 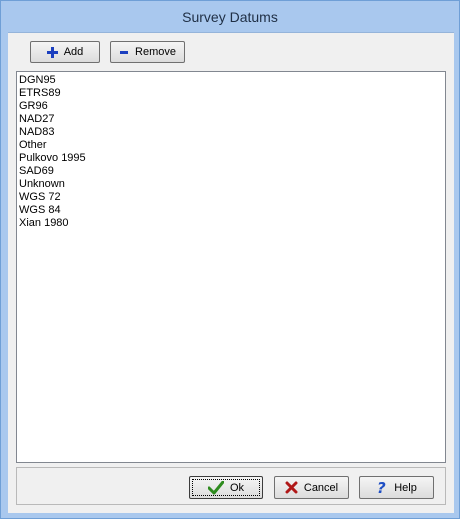 What do you see at coordinates (124, 52) in the screenshot?
I see `minus-icon` at bounding box center [124, 52].